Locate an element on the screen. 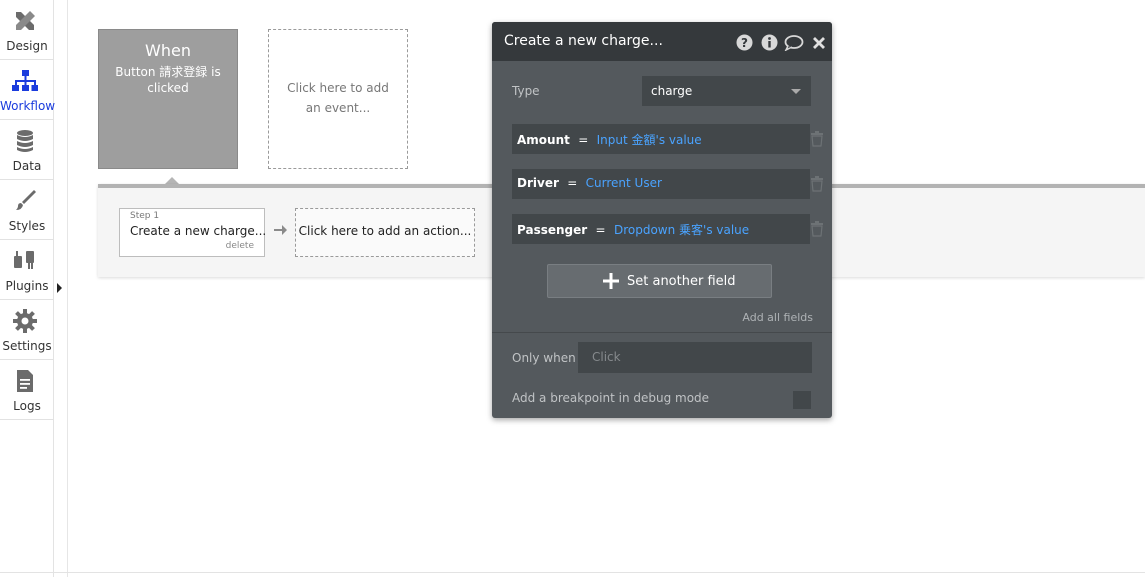  set-another-field-label: Set another field is located at coordinates (681, 281).